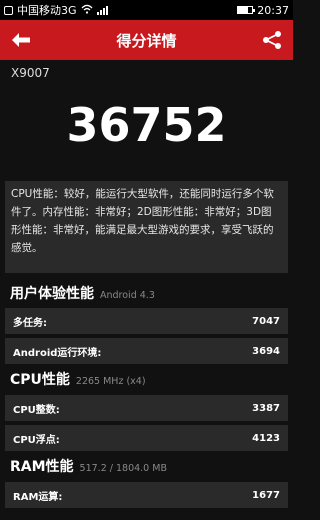 This screenshot has height=520, width=320. Describe the element at coordinates (266, 321) in the screenshot. I see `row-value: 7047` at that location.